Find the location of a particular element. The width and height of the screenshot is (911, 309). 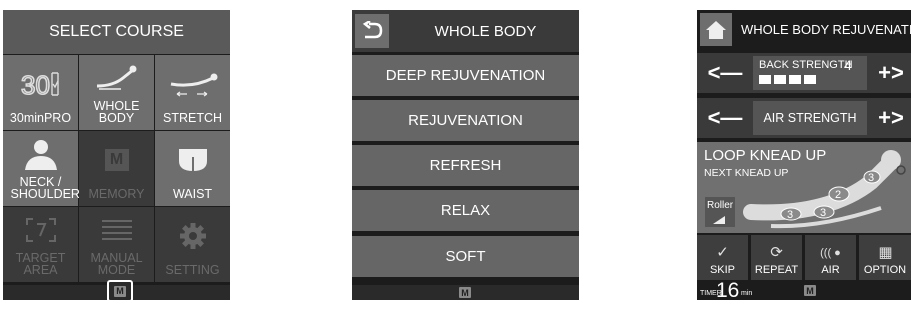

roller-label: Roller is located at coordinates (720, 205).